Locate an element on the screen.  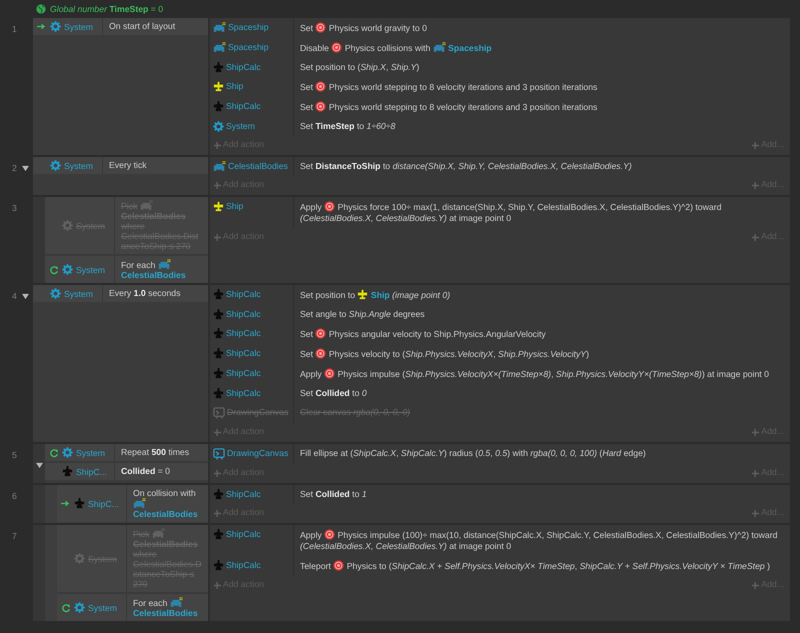
action-text: Set Physics velocity to (Ship.Physics.VelocityX, Ship.Physics.VelocityY) is located at coordinates (542, 354).